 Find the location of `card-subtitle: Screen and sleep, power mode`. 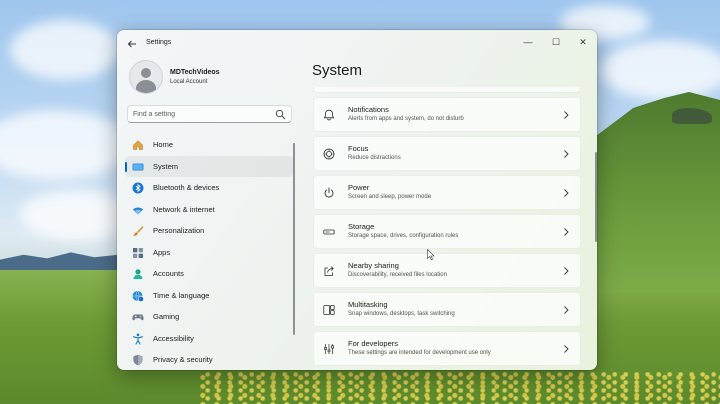

card-subtitle: Screen and sleep, power mode is located at coordinates (390, 197).